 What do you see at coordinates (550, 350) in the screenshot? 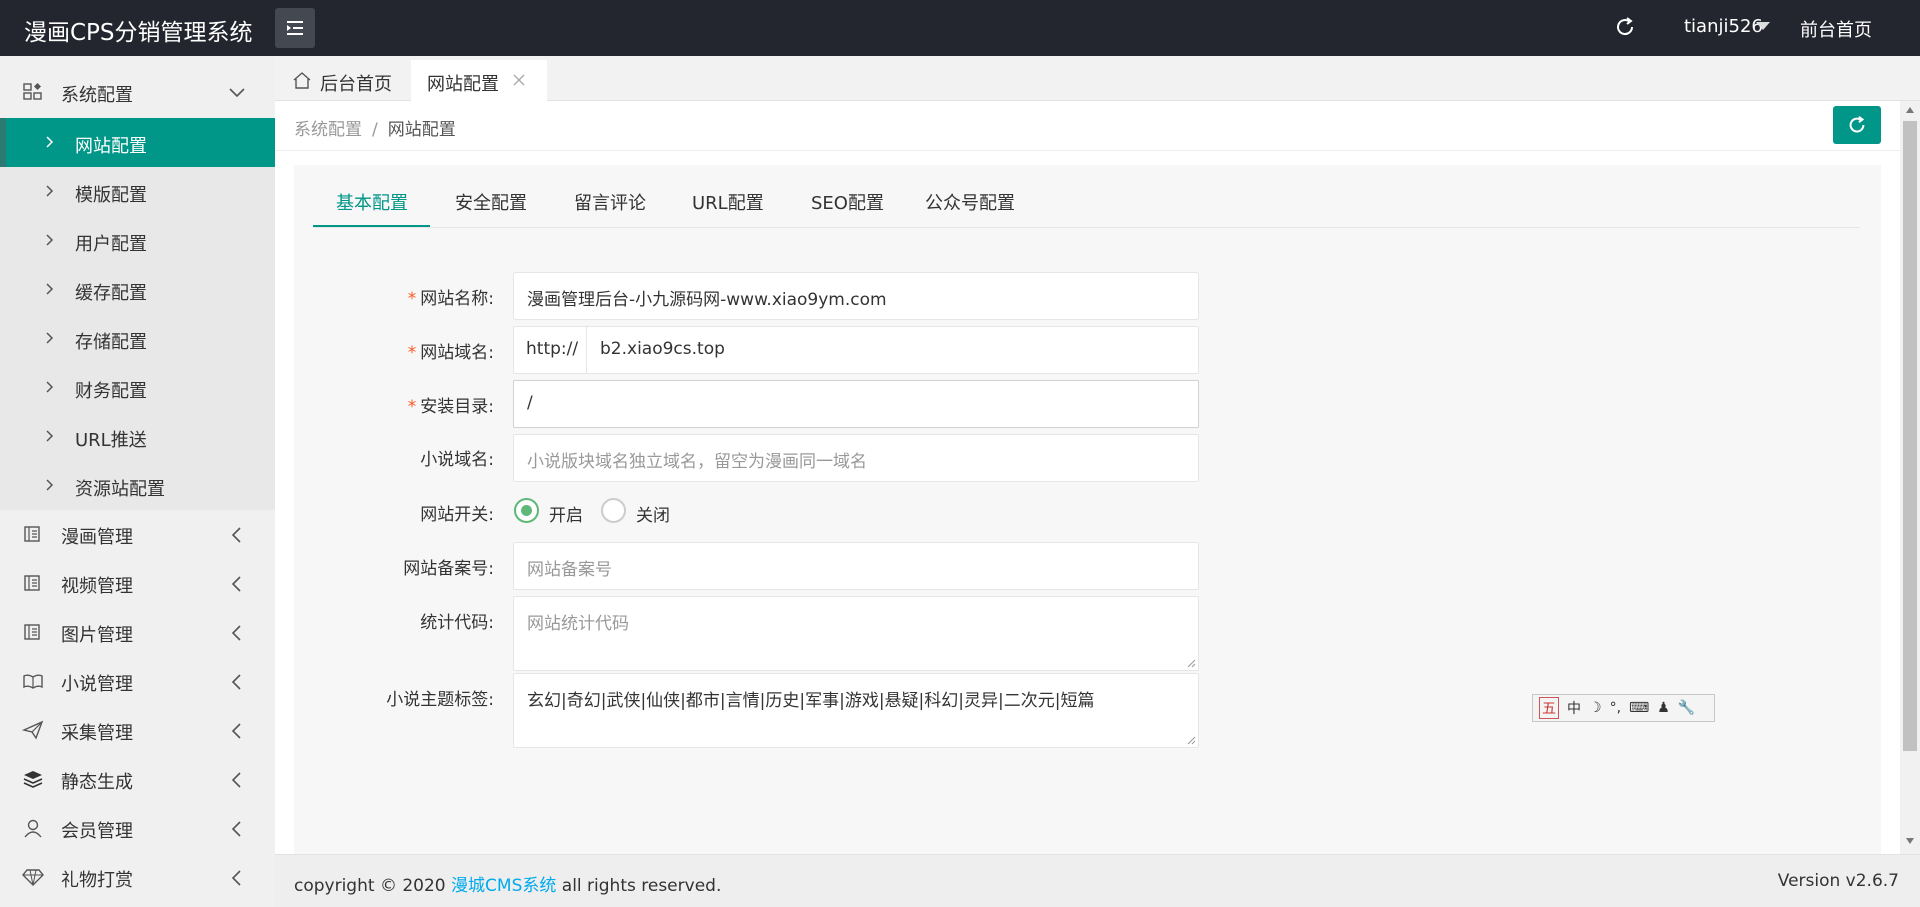
I see `domain-prefix: http://` at bounding box center [550, 350].